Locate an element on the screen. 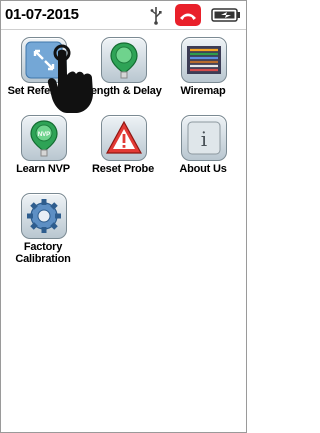  status-bar: 01-07-2015 is located at coordinates (123, 15).